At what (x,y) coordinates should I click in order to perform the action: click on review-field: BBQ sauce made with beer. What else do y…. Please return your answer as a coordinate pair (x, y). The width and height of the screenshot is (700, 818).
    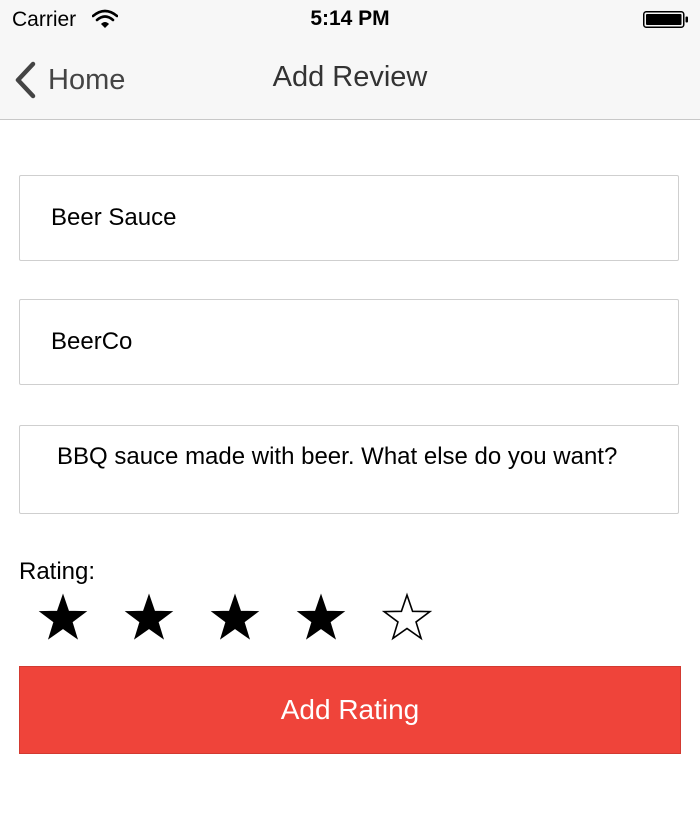
    Looking at the image, I should click on (349, 469).